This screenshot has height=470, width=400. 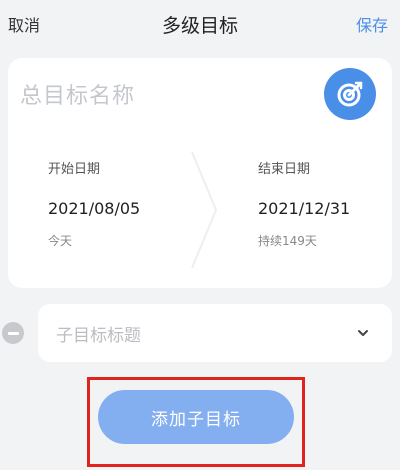 I want to click on page-title: 多级目标, so click(x=199, y=25).